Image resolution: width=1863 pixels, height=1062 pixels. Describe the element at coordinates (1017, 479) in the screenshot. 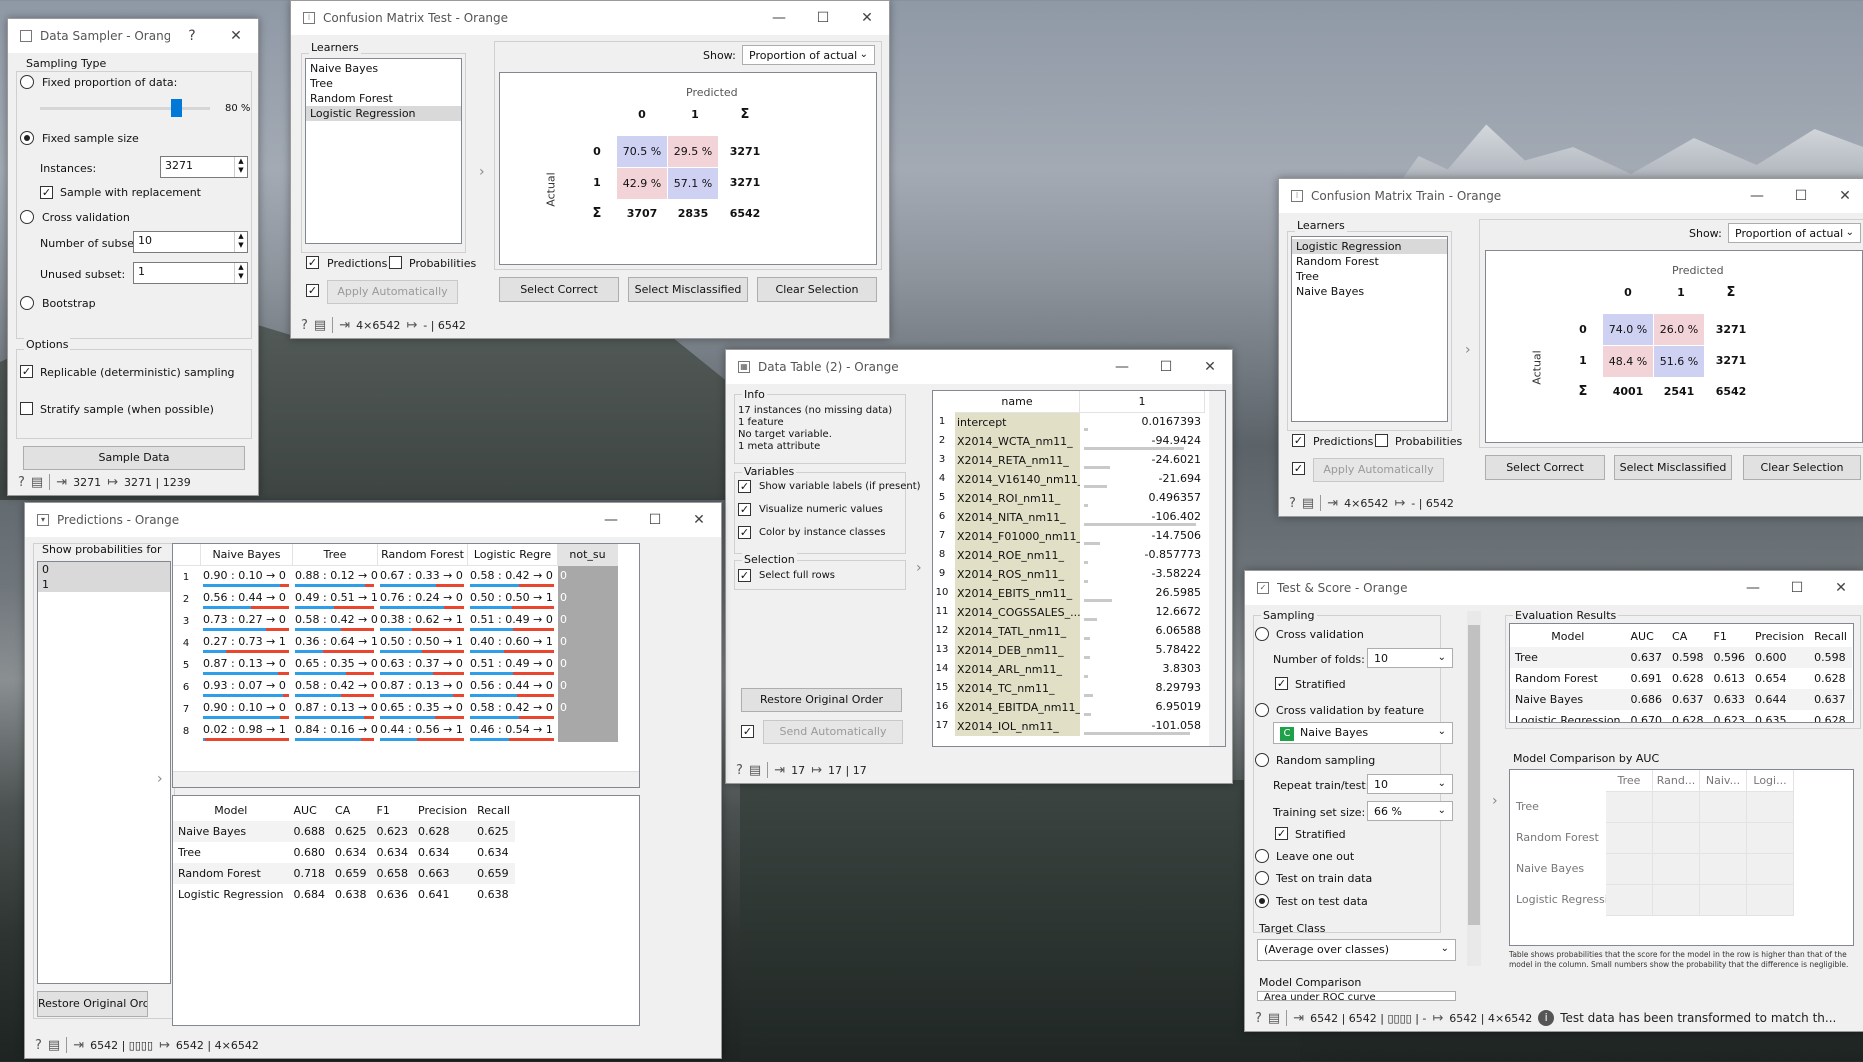

I see `table-cell-name: X2014_V16140_nm11_` at that location.